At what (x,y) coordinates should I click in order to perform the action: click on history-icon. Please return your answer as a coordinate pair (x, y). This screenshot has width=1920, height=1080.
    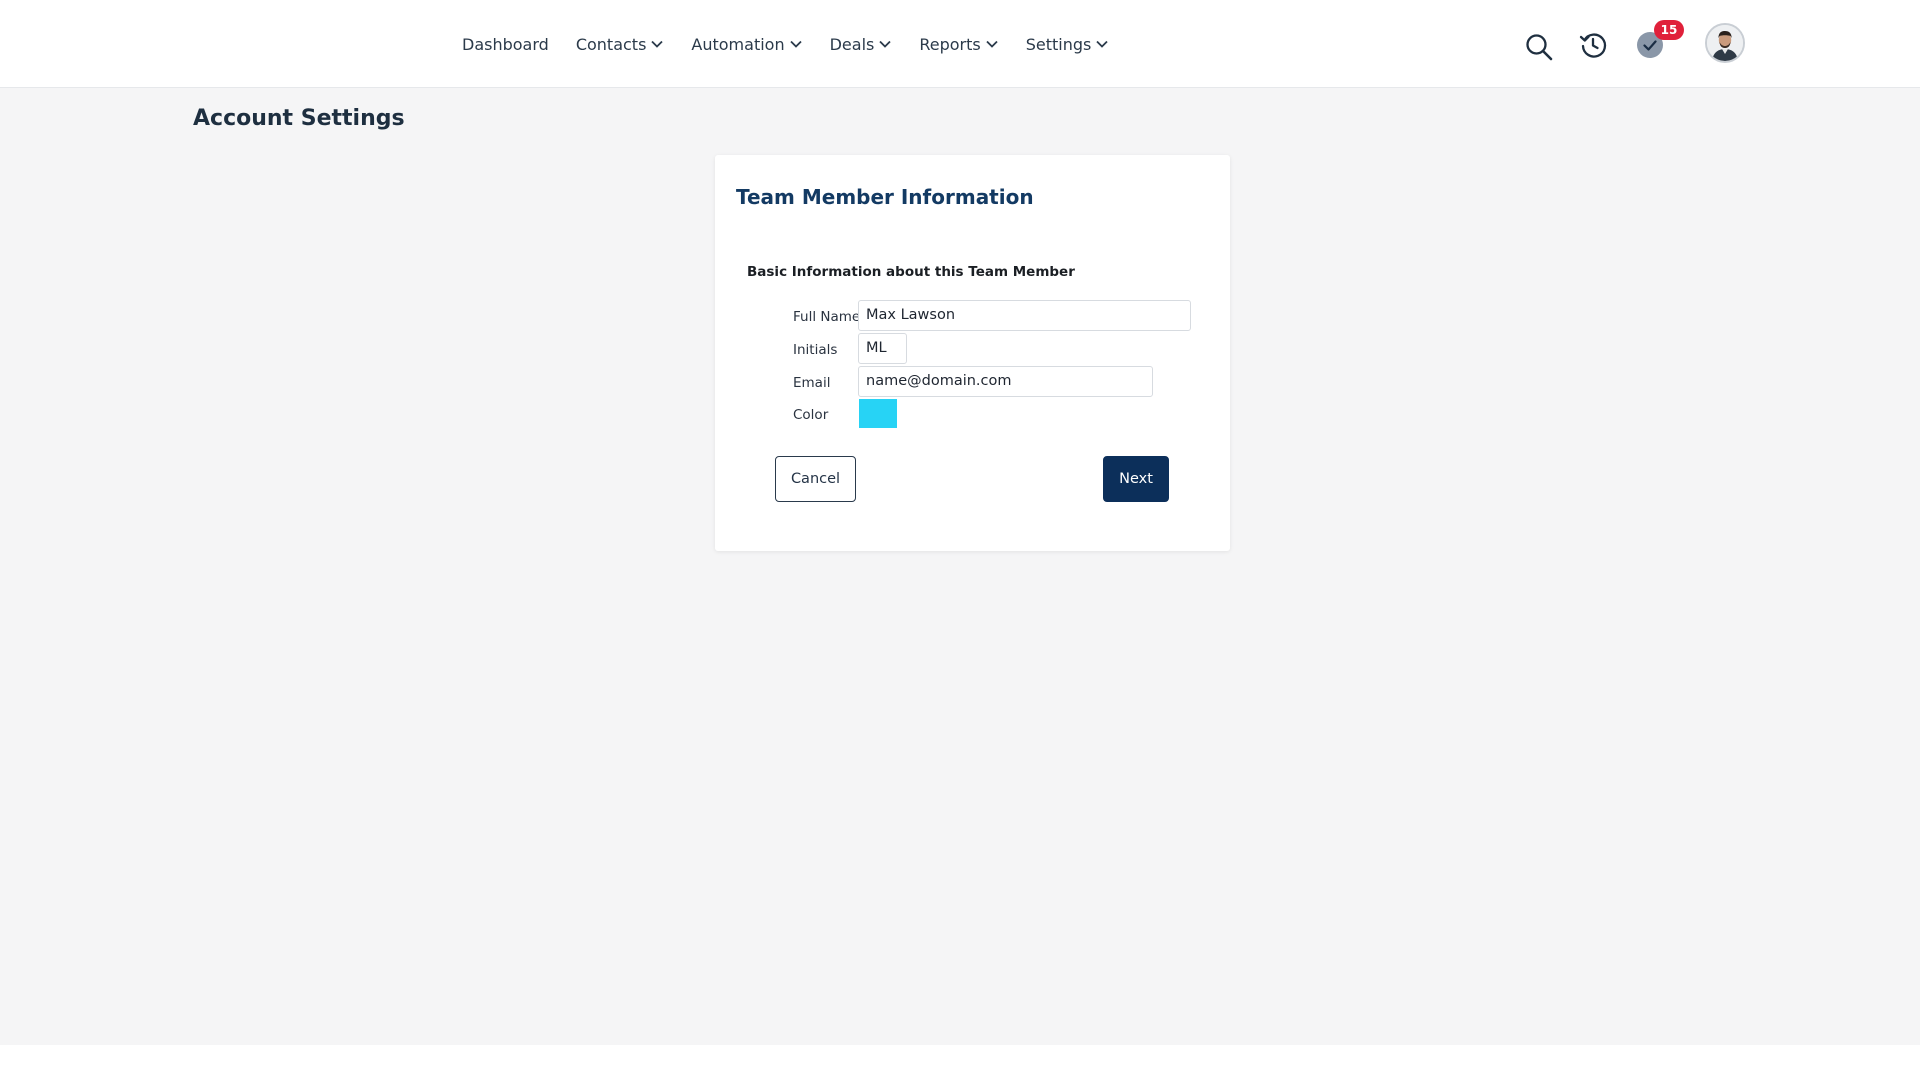
    Looking at the image, I should click on (1593, 45).